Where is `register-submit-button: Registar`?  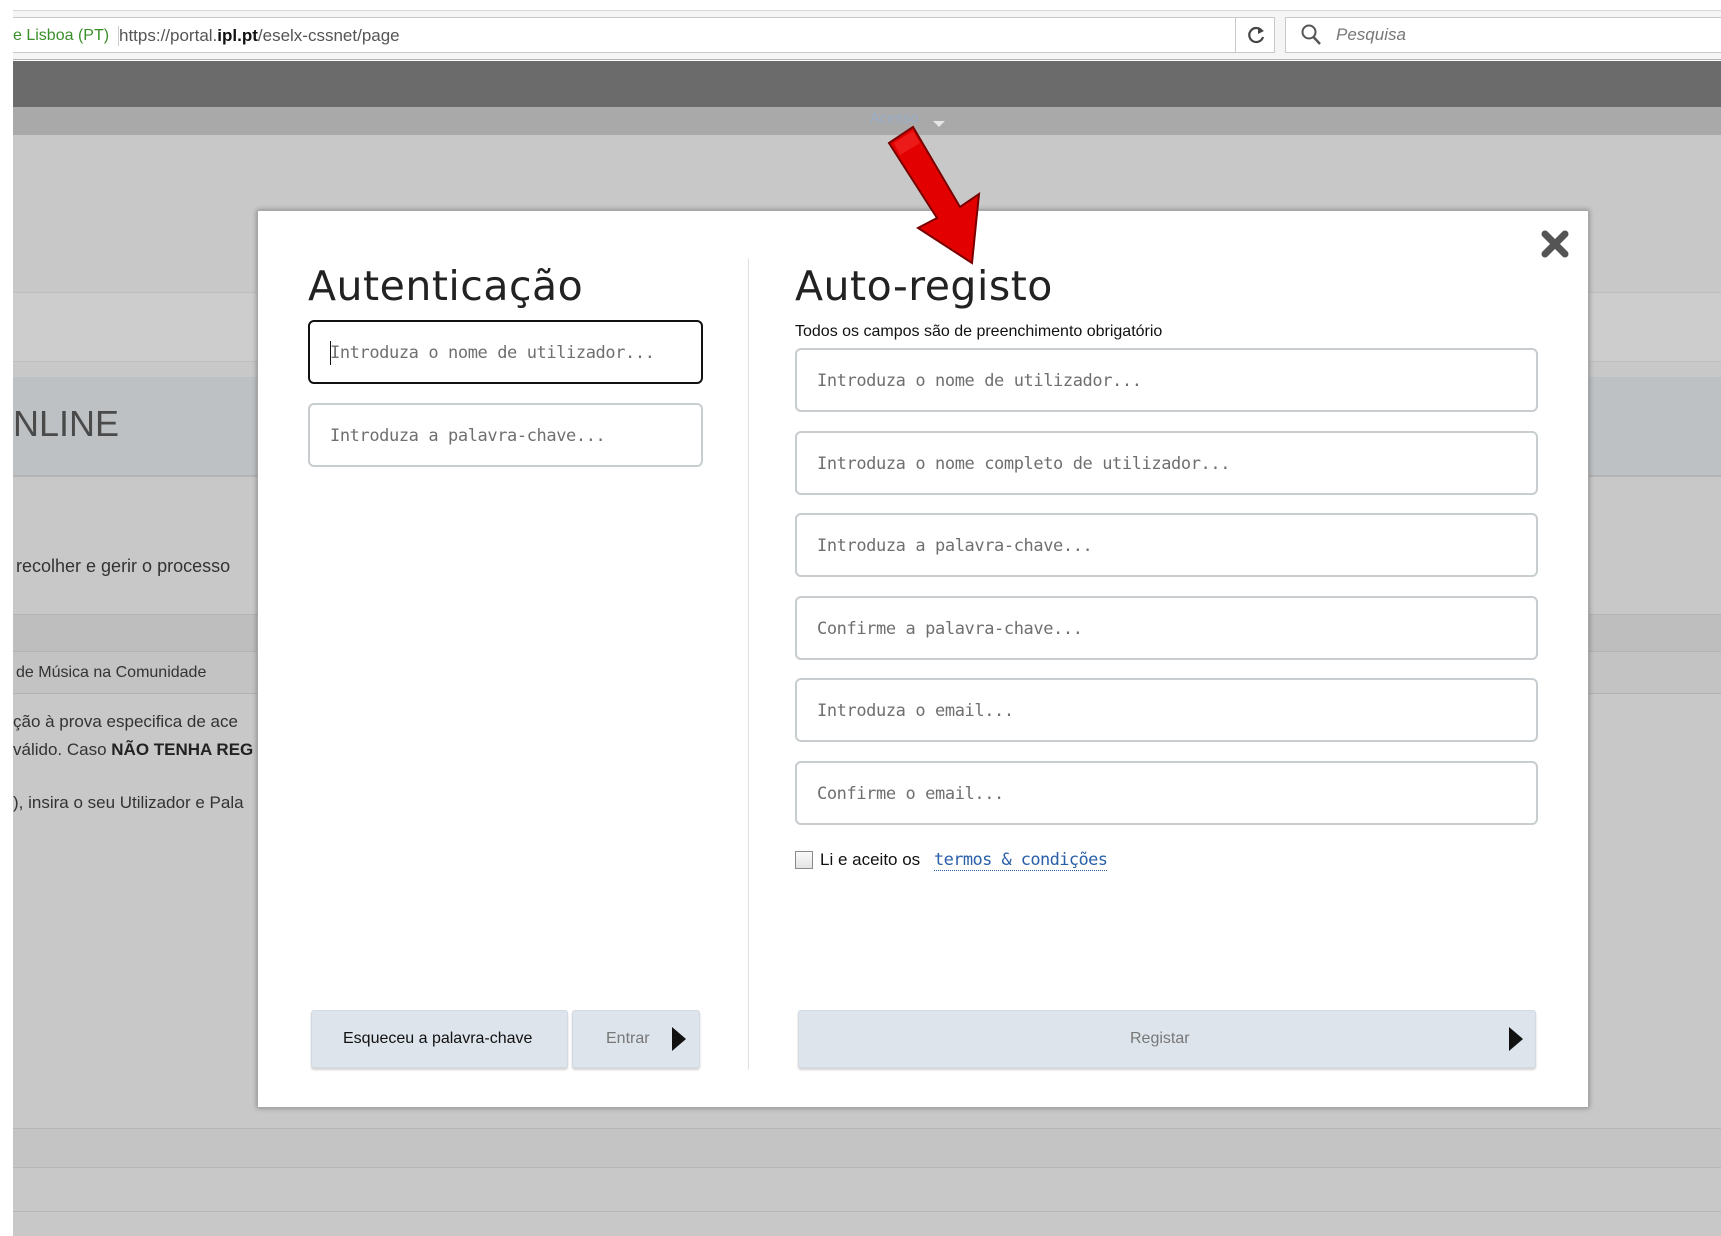 register-submit-button: Registar is located at coordinates (1167, 1039).